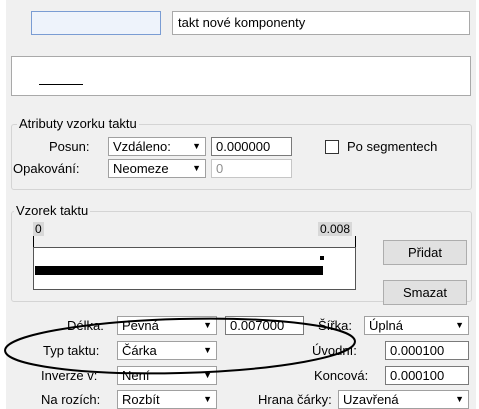  What do you see at coordinates (180, 346) in the screenshot?
I see `highlight-ellipse` at bounding box center [180, 346].